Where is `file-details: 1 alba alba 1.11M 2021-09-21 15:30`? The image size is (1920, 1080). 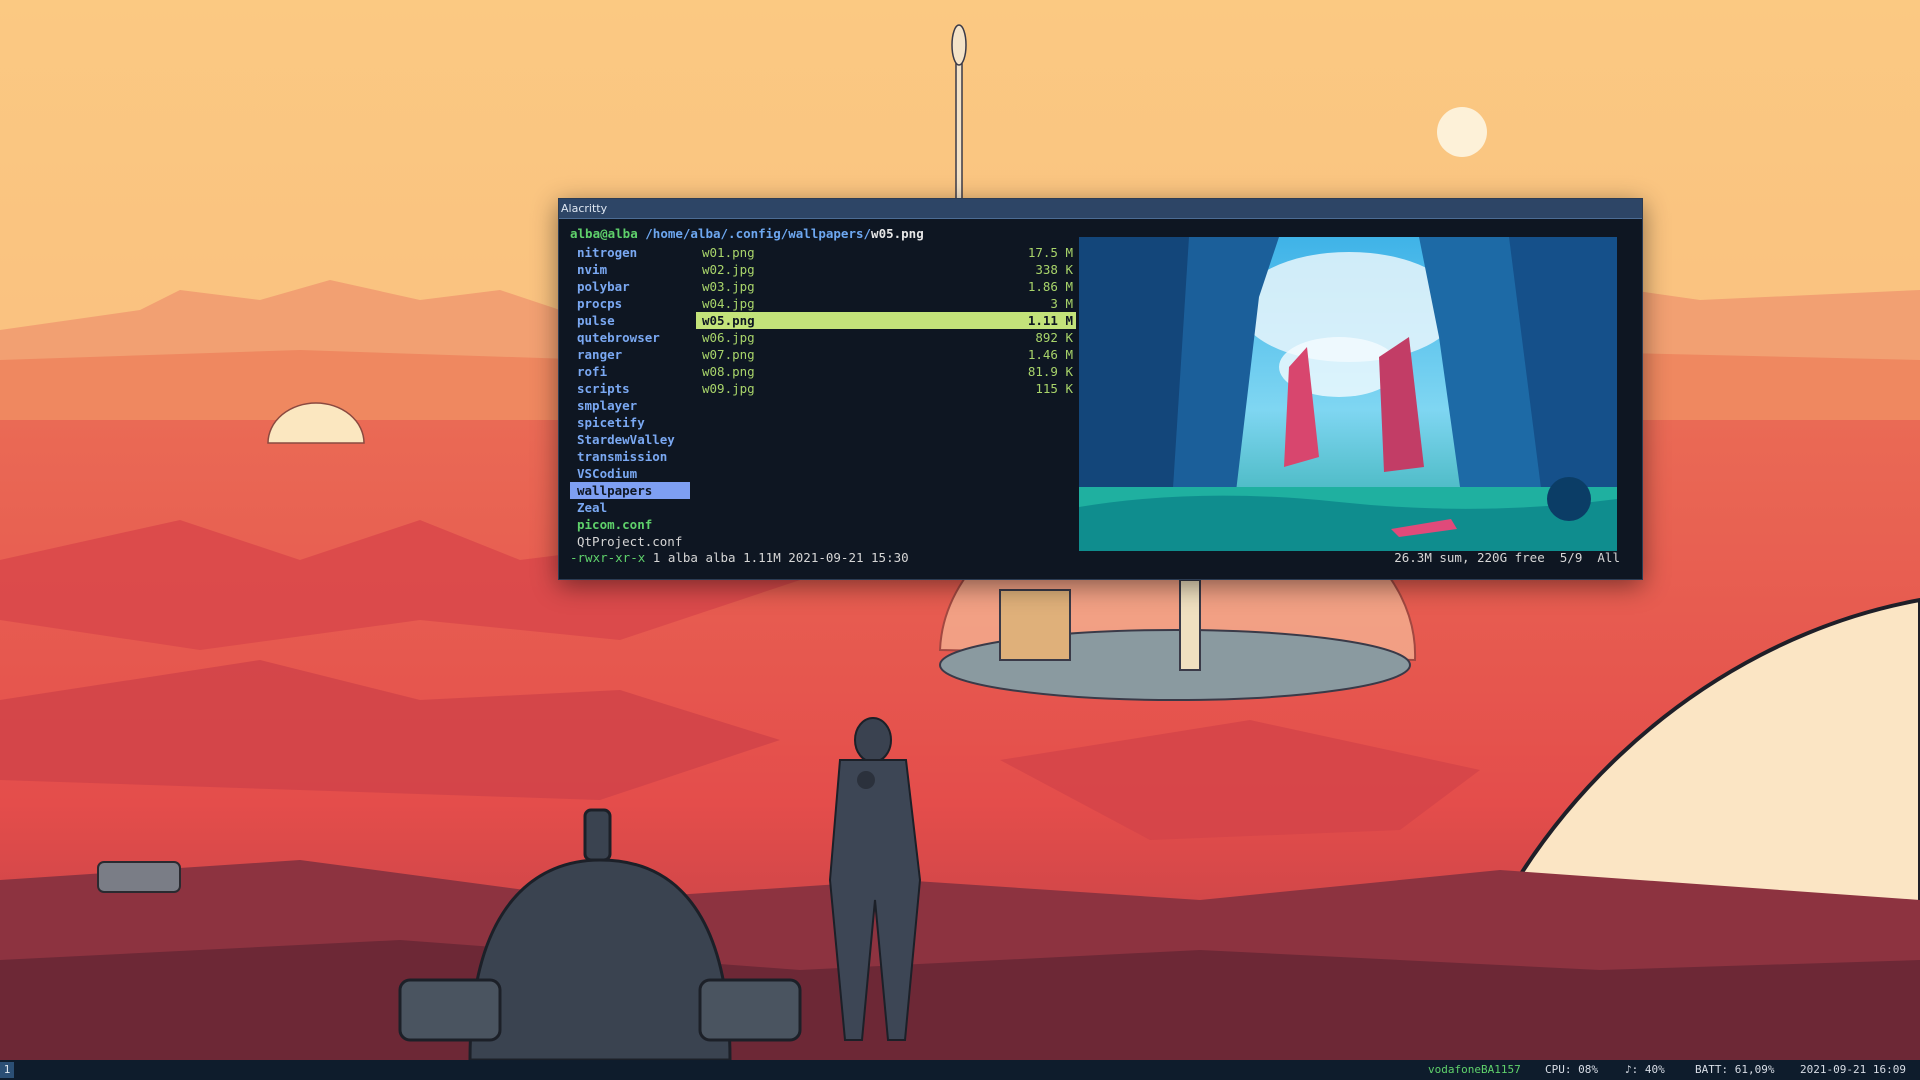 file-details: 1 alba alba 1.11M 2021-09-21 15:30 is located at coordinates (777, 557).